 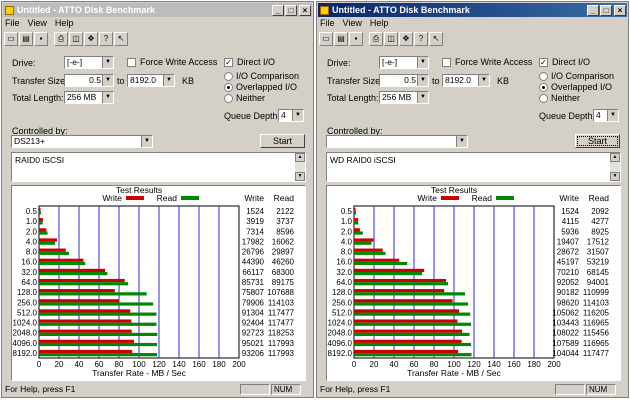 What do you see at coordinates (255, 389) in the screenshot?
I see `status-pane-blank` at bounding box center [255, 389].